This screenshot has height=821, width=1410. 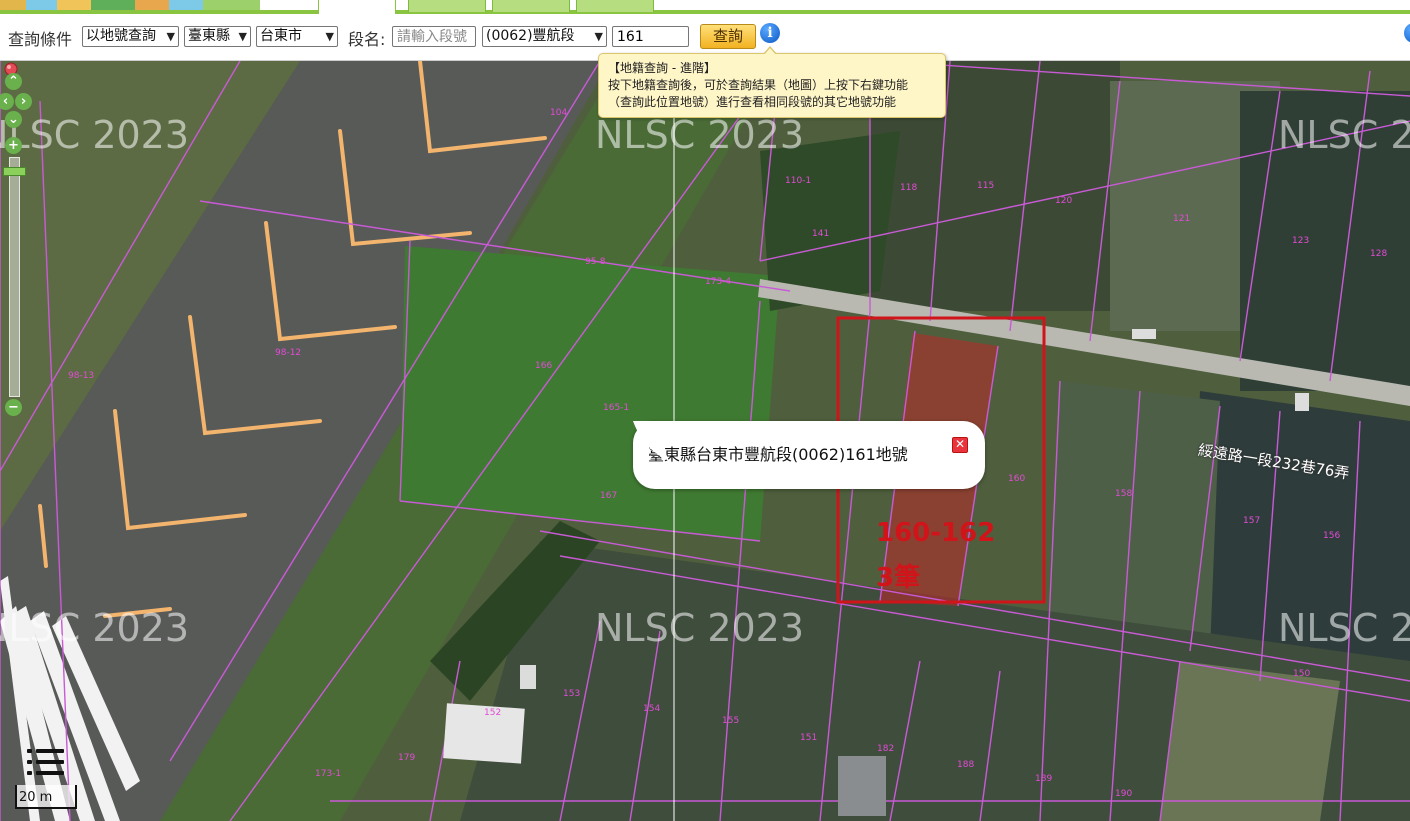 What do you see at coordinates (809, 738) in the screenshot?
I see `parcel-number: 151` at bounding box center [809, 738].